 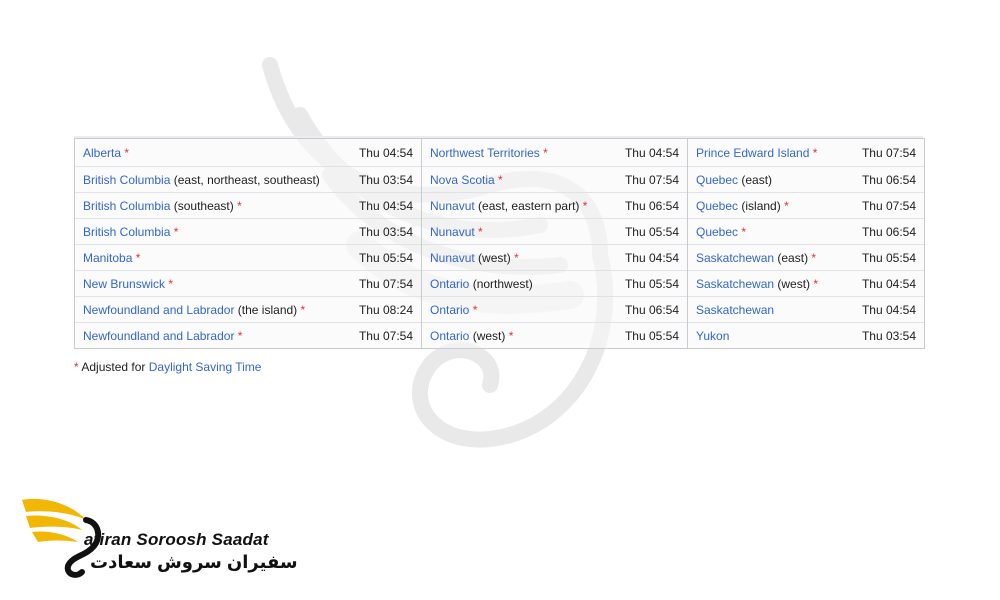 What do you see at coordinates (529, 205) in the screenshot?
I see `location-note: (east, eastern part)` at bounding box center [529, 205].